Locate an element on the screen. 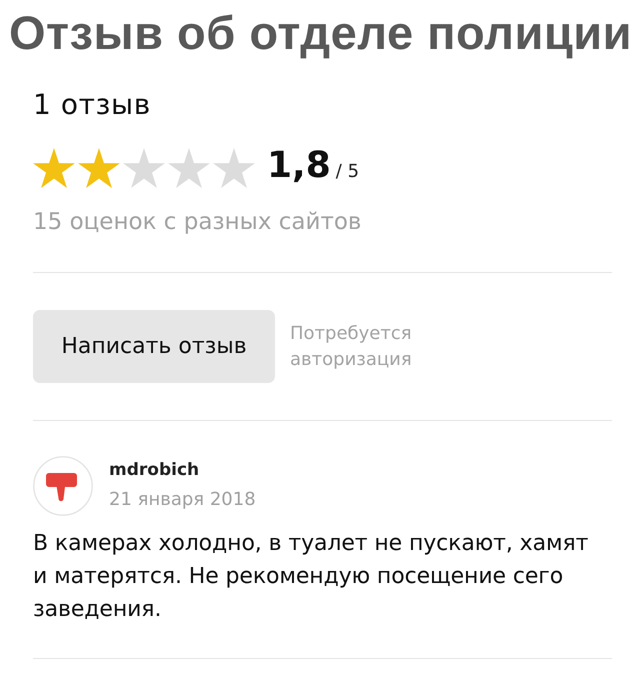 This screenshot has height=681, width=640. review-date: 21 января 2018 is located at coordinates (182, 500).